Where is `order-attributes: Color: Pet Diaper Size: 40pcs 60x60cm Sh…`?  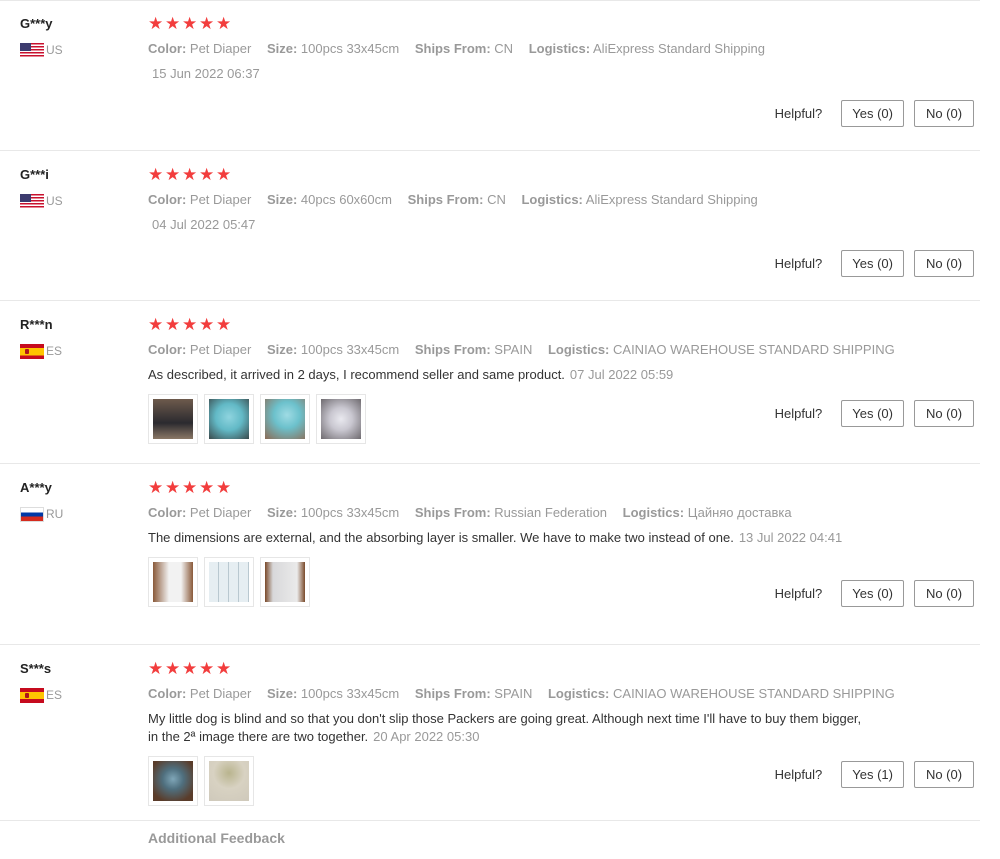
order-attributes: Color: Pet Diaper Size: 40pcs 60x60cm Sh… is located at coordinates (508, 200).